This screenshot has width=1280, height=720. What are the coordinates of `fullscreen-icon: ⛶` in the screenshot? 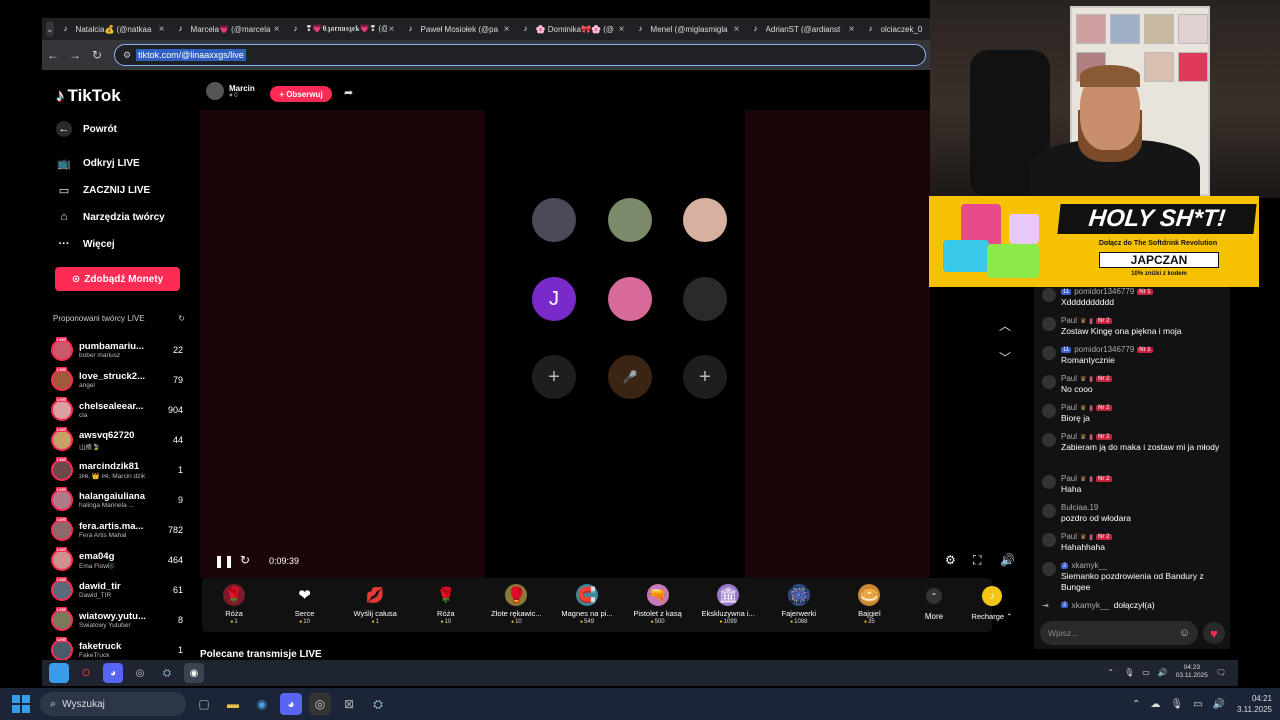 It's located at (977, 560).